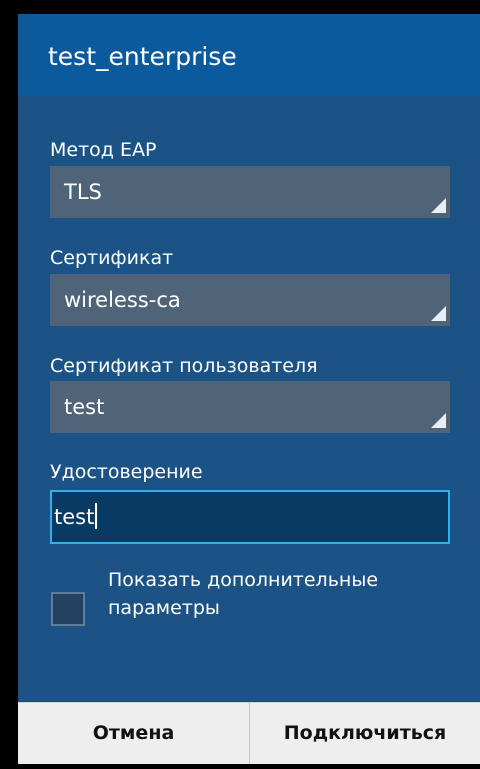 The height and width of the screenshot is (769, 480). What do you see at coordinates (103, 150) in the screenshot?
I see `eap-method-label: Метод EAP` at bounding box center [103, 150].